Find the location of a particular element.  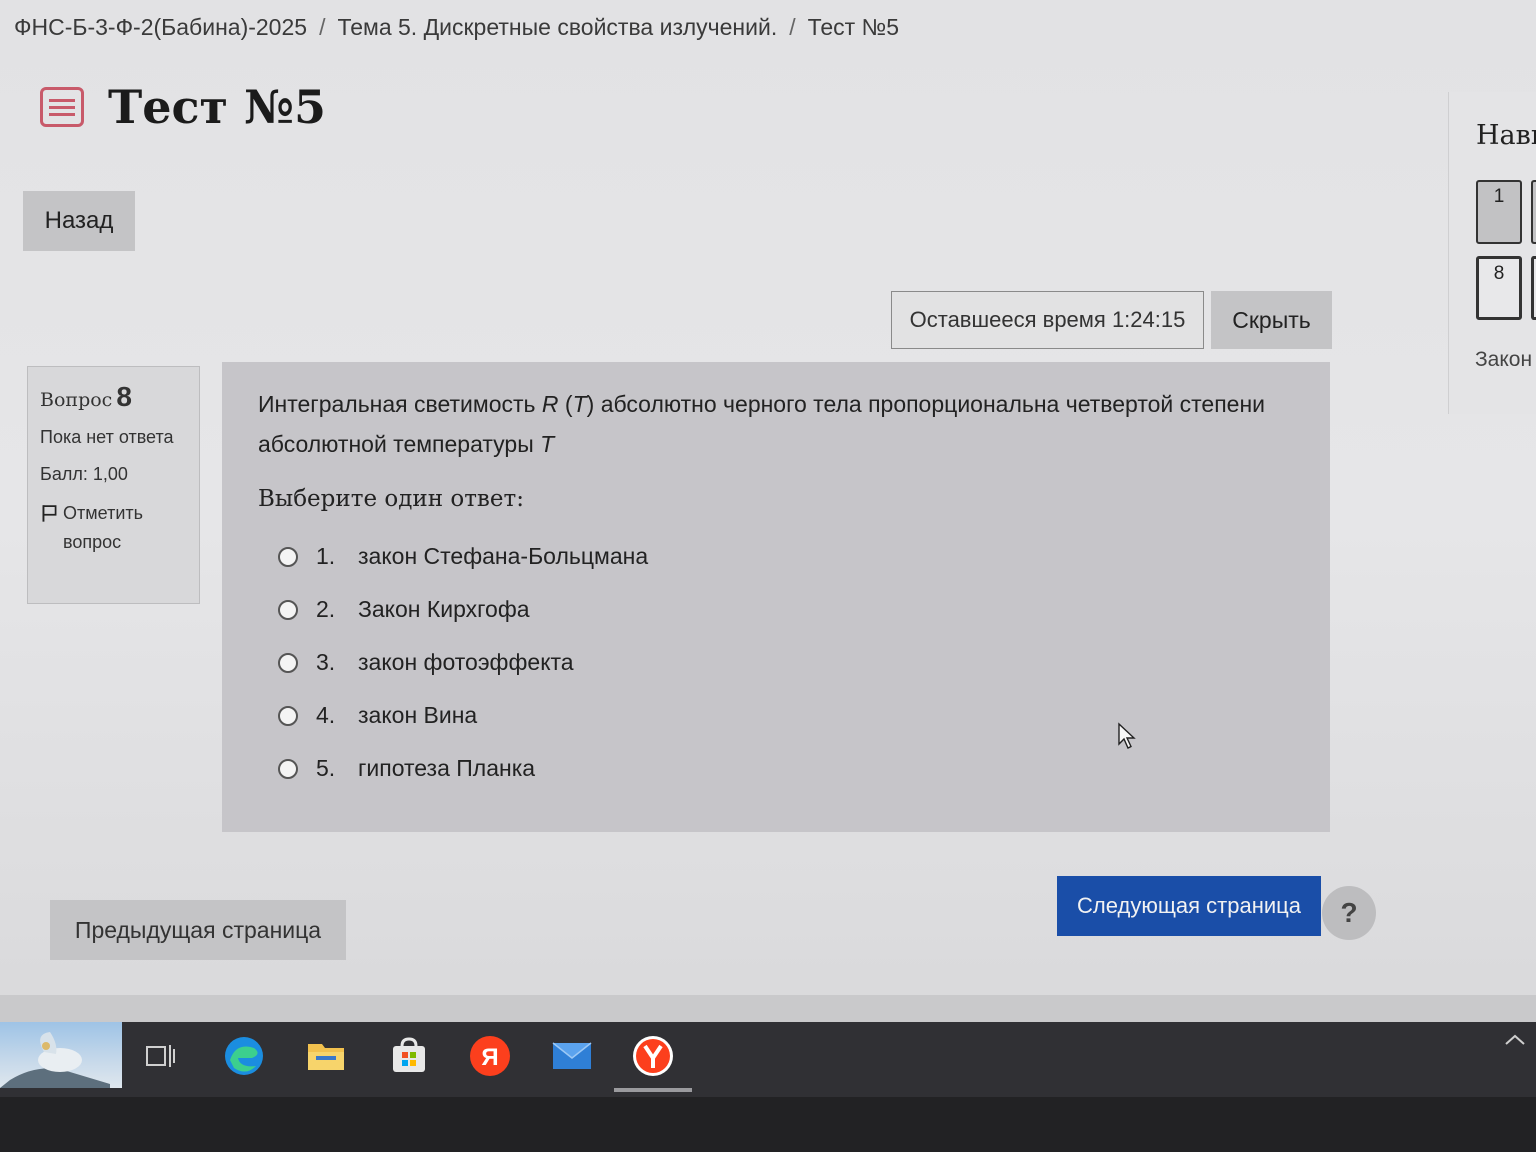

flag-label: Отметить вопрос is located at coordinates (103, 527).